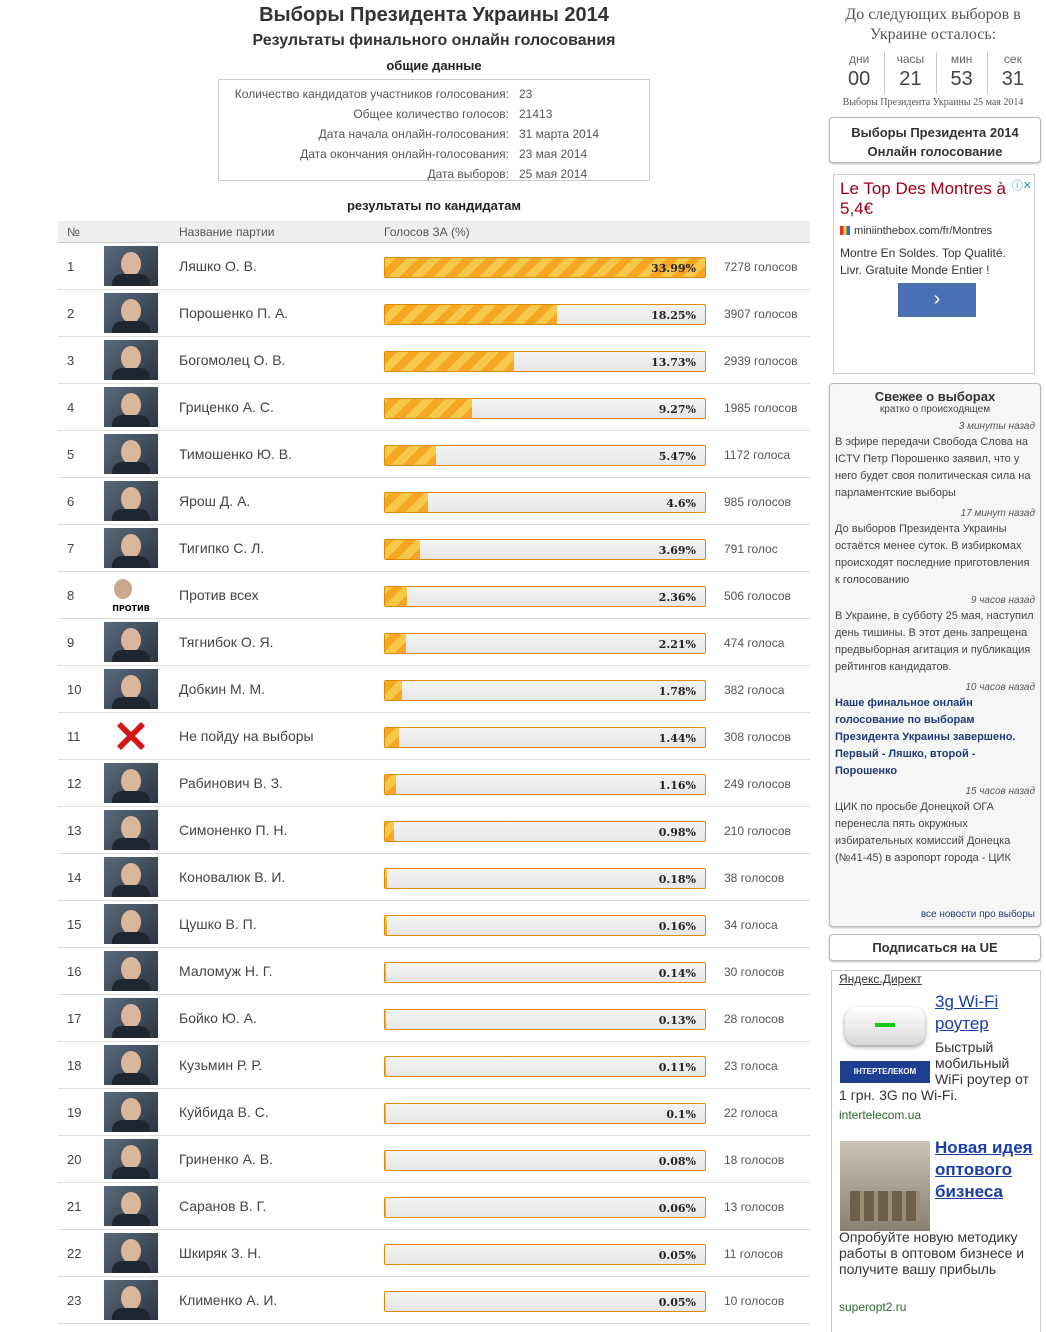 The width and height of the screenshot is (1046, 1332). Describe the element at coordinates (677, 1020) in the screenshot. I see `vote-percent-label: 0.13%` at that location.